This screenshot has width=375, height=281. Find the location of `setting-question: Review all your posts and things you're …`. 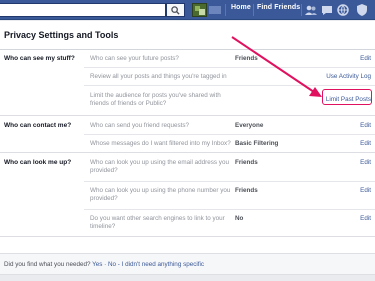

setting-question: Review all your posts and things you're … is located at coordinates (158, 76).